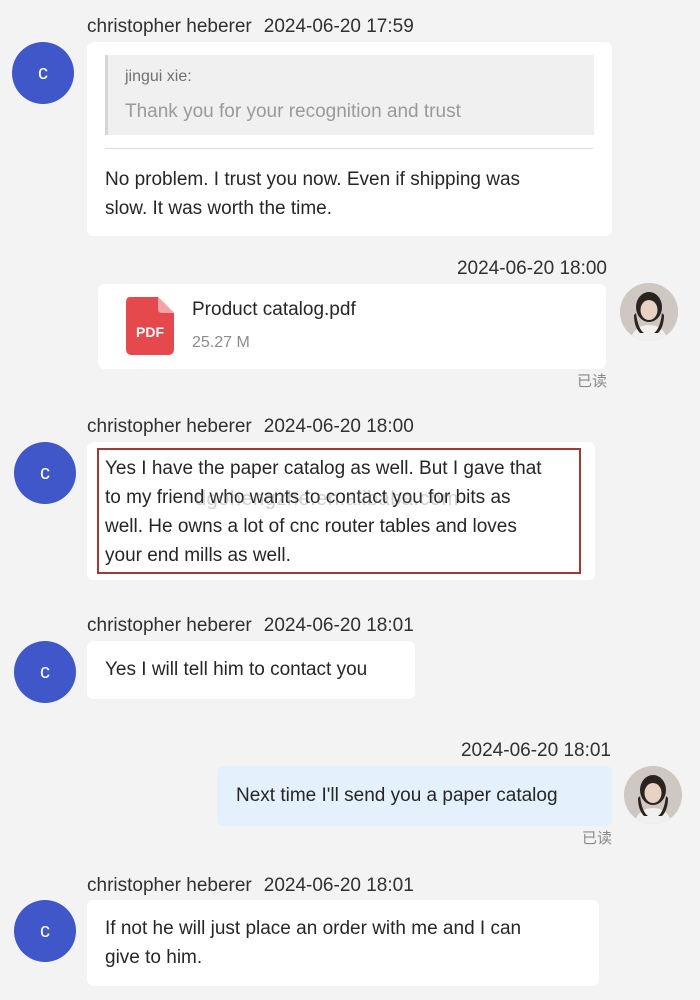 The height and width of the screenshot is (1000, 700). Describe the element at coordinates (338, 26) in the screenshot. I see `message-timestamp: 2024-06-20 17:59` at that location.